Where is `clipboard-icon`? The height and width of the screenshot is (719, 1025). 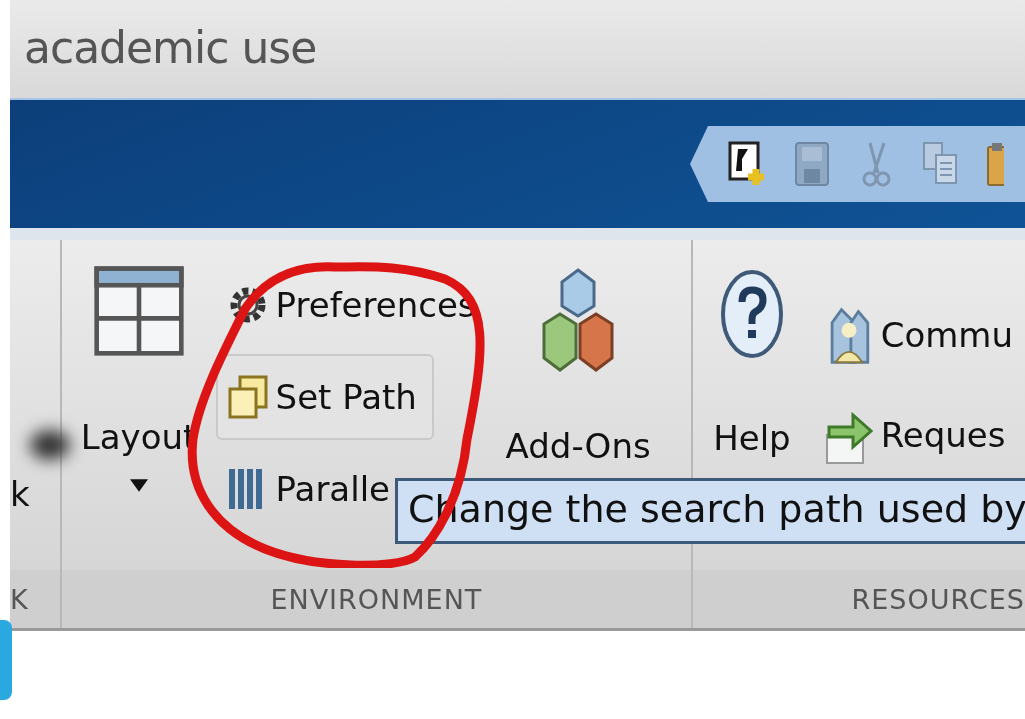 clipboard-icon is located at coordinates (994, 164).